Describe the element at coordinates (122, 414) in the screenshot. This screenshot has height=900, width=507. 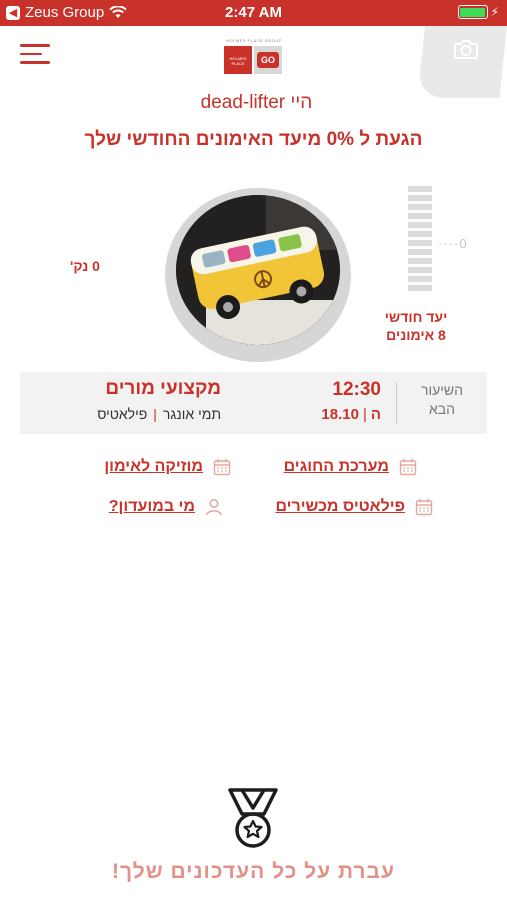
I see `class-category: פילאטיס` at that location.